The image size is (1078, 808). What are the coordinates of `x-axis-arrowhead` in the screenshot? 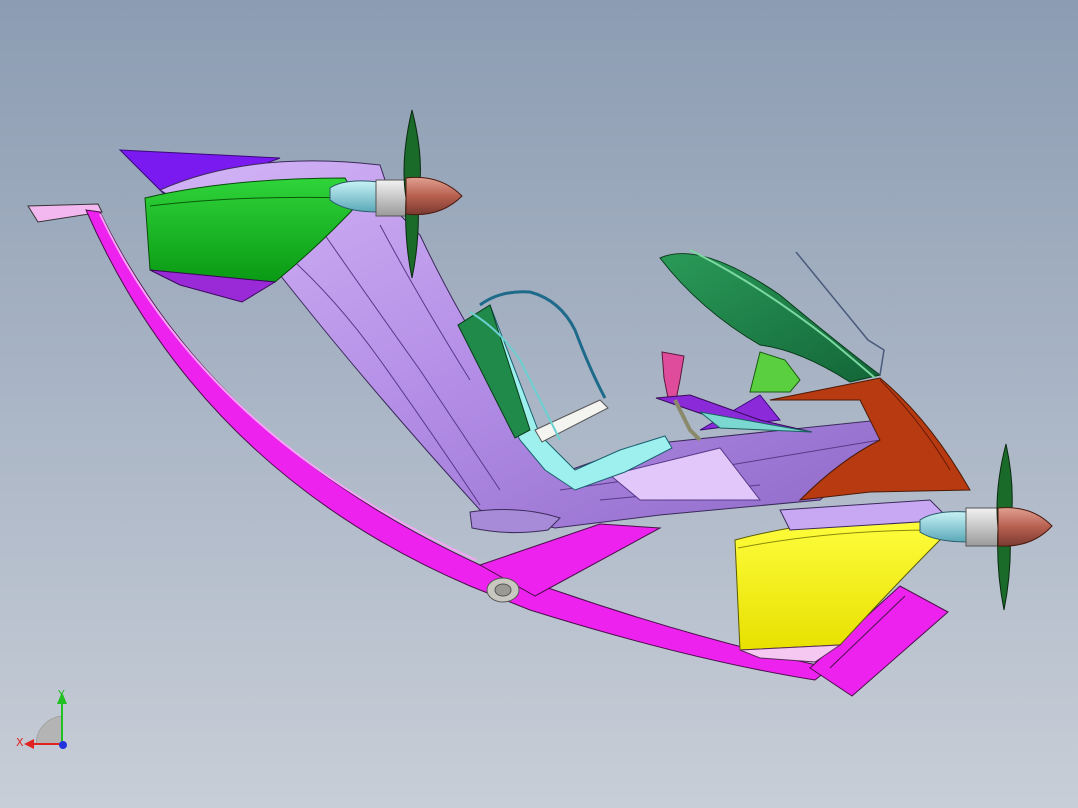 It's located at (29, 744).